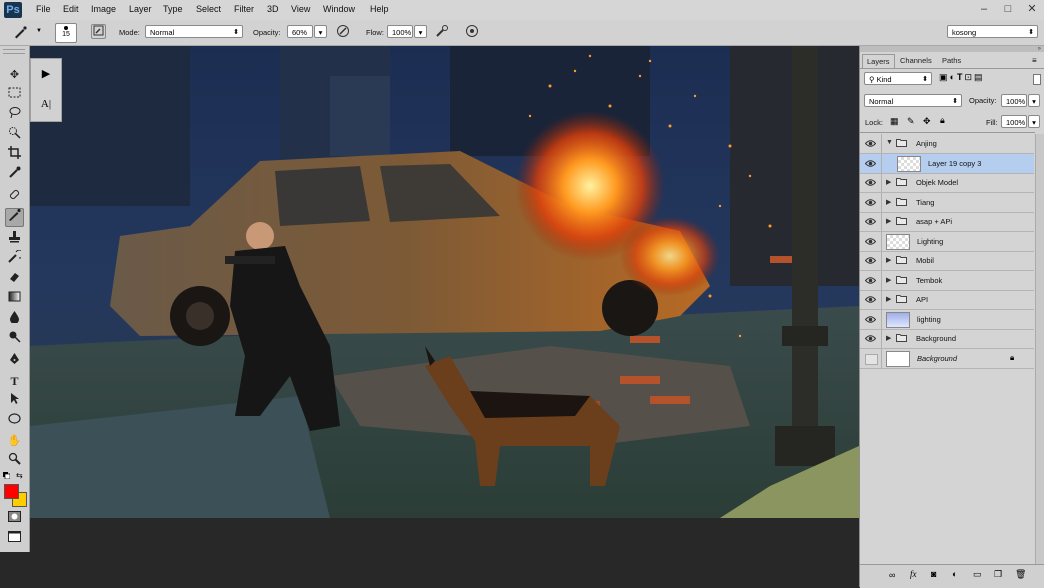 Image resolution: width=1044 pixels, height=588 pixels. Describe the element at coordinates (1039, 352) in the screenshot. I see `layers-scrollbar` at that location.